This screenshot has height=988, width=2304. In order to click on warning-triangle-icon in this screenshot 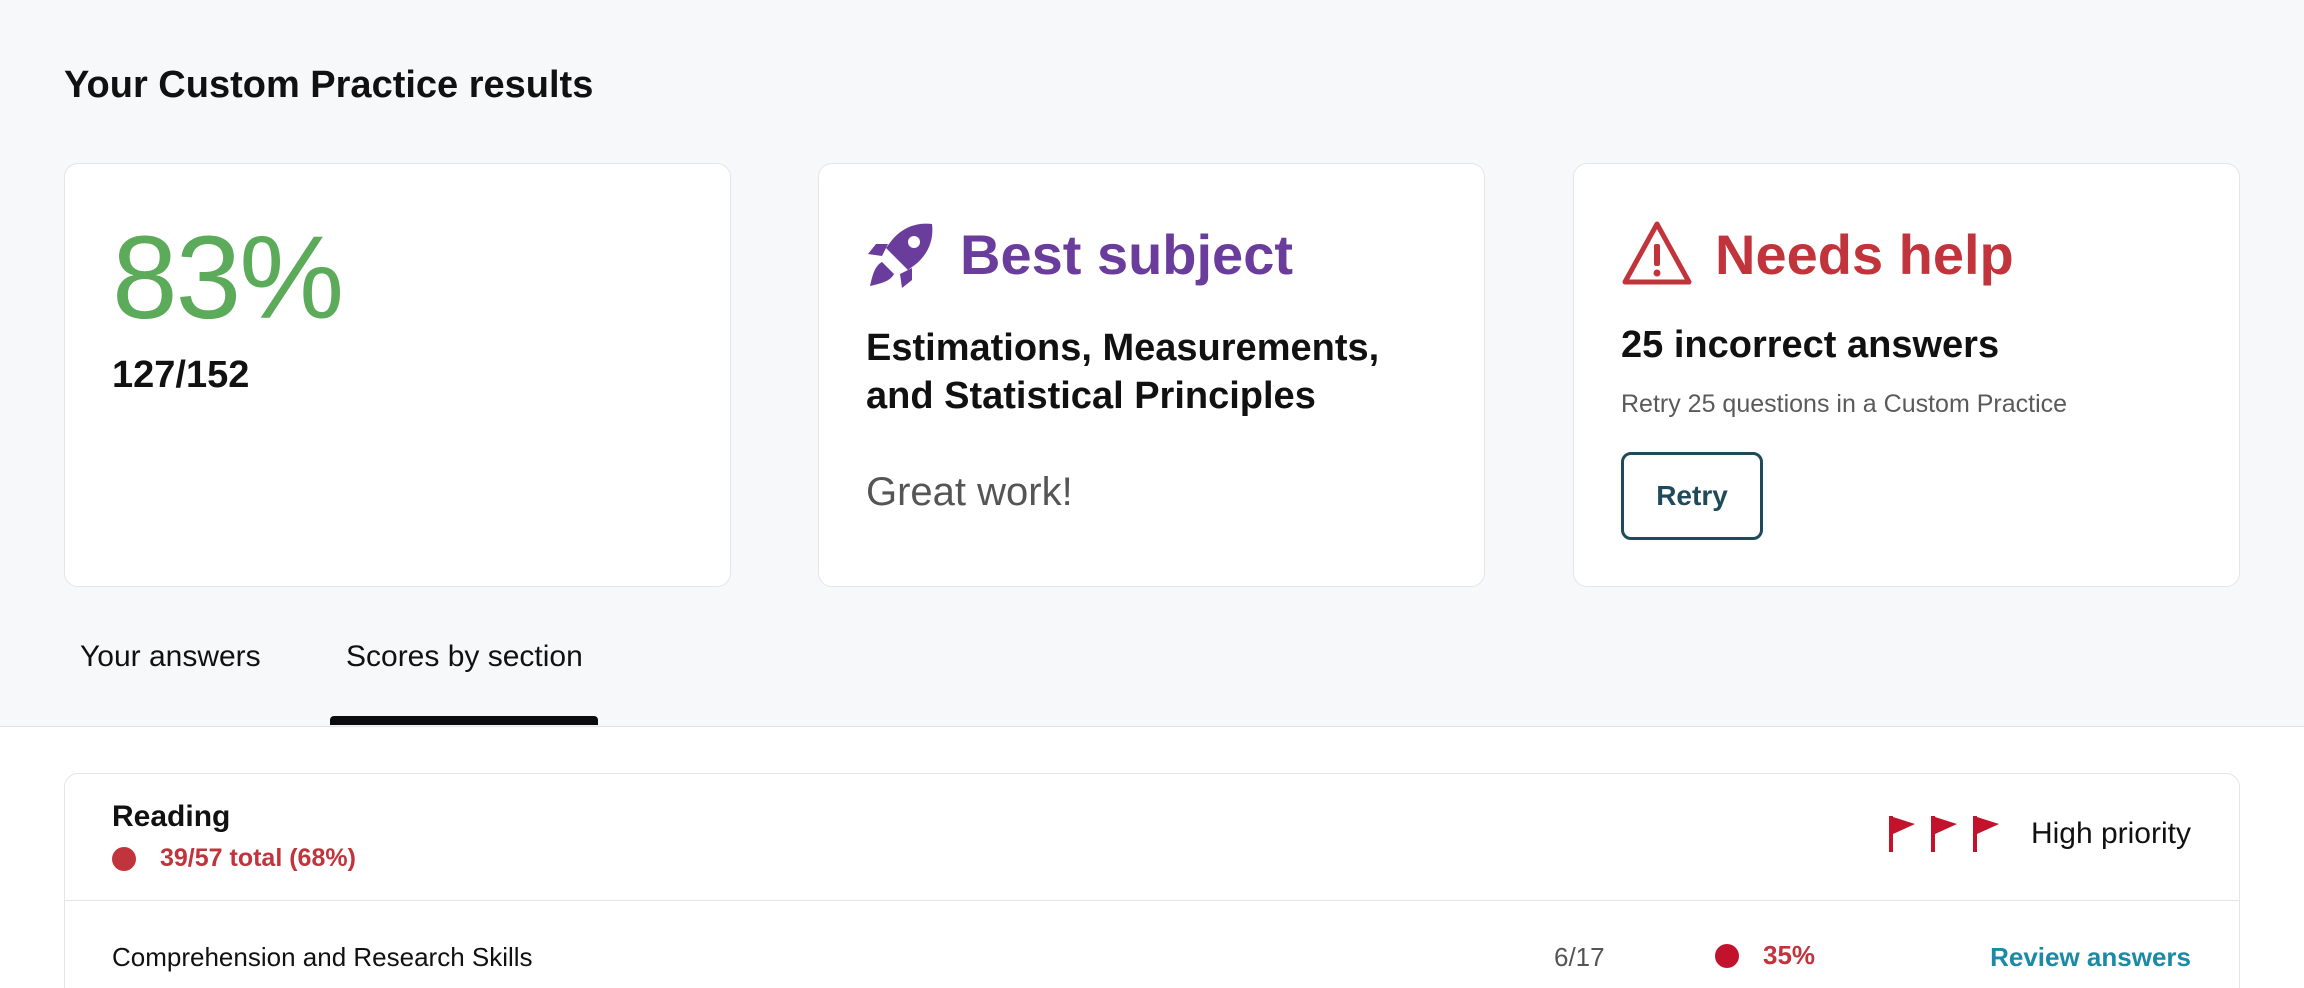, I will do `click(1657, 254)`.